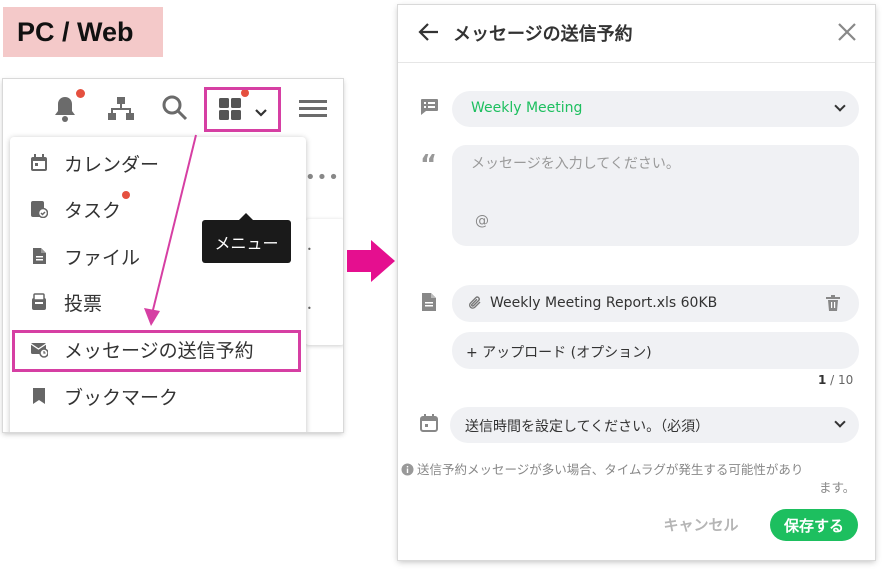  I want to click on close-icon, so click(847, 34).